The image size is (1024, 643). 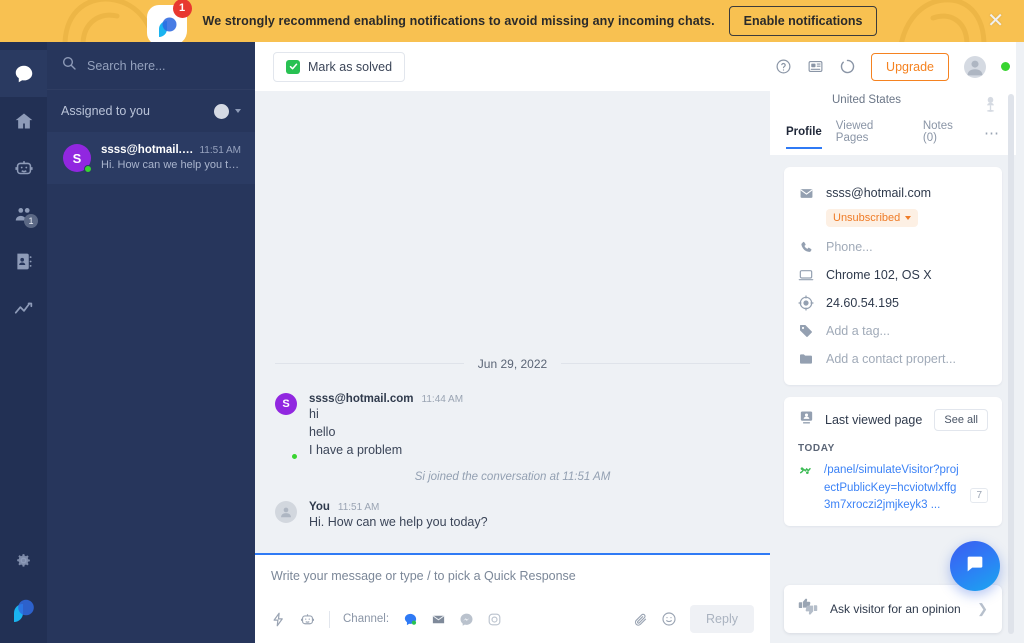 I want to click on tab-profile: Profile, so click(x=804, y=138).